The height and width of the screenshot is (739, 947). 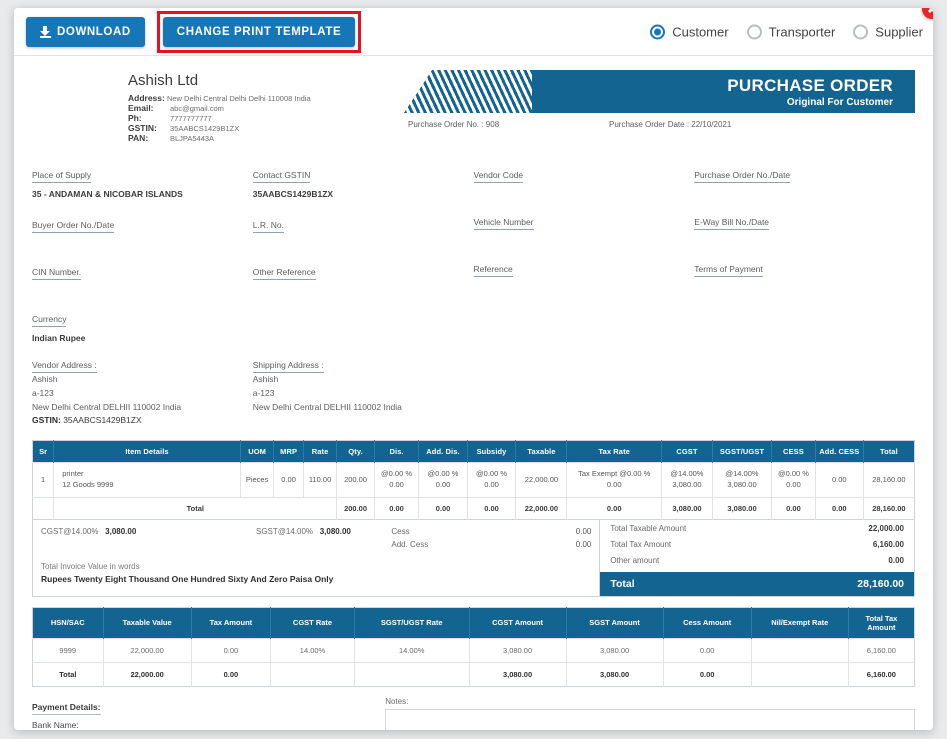 I want to click on hsn-total-0: Total, so click(x=68, y=674).